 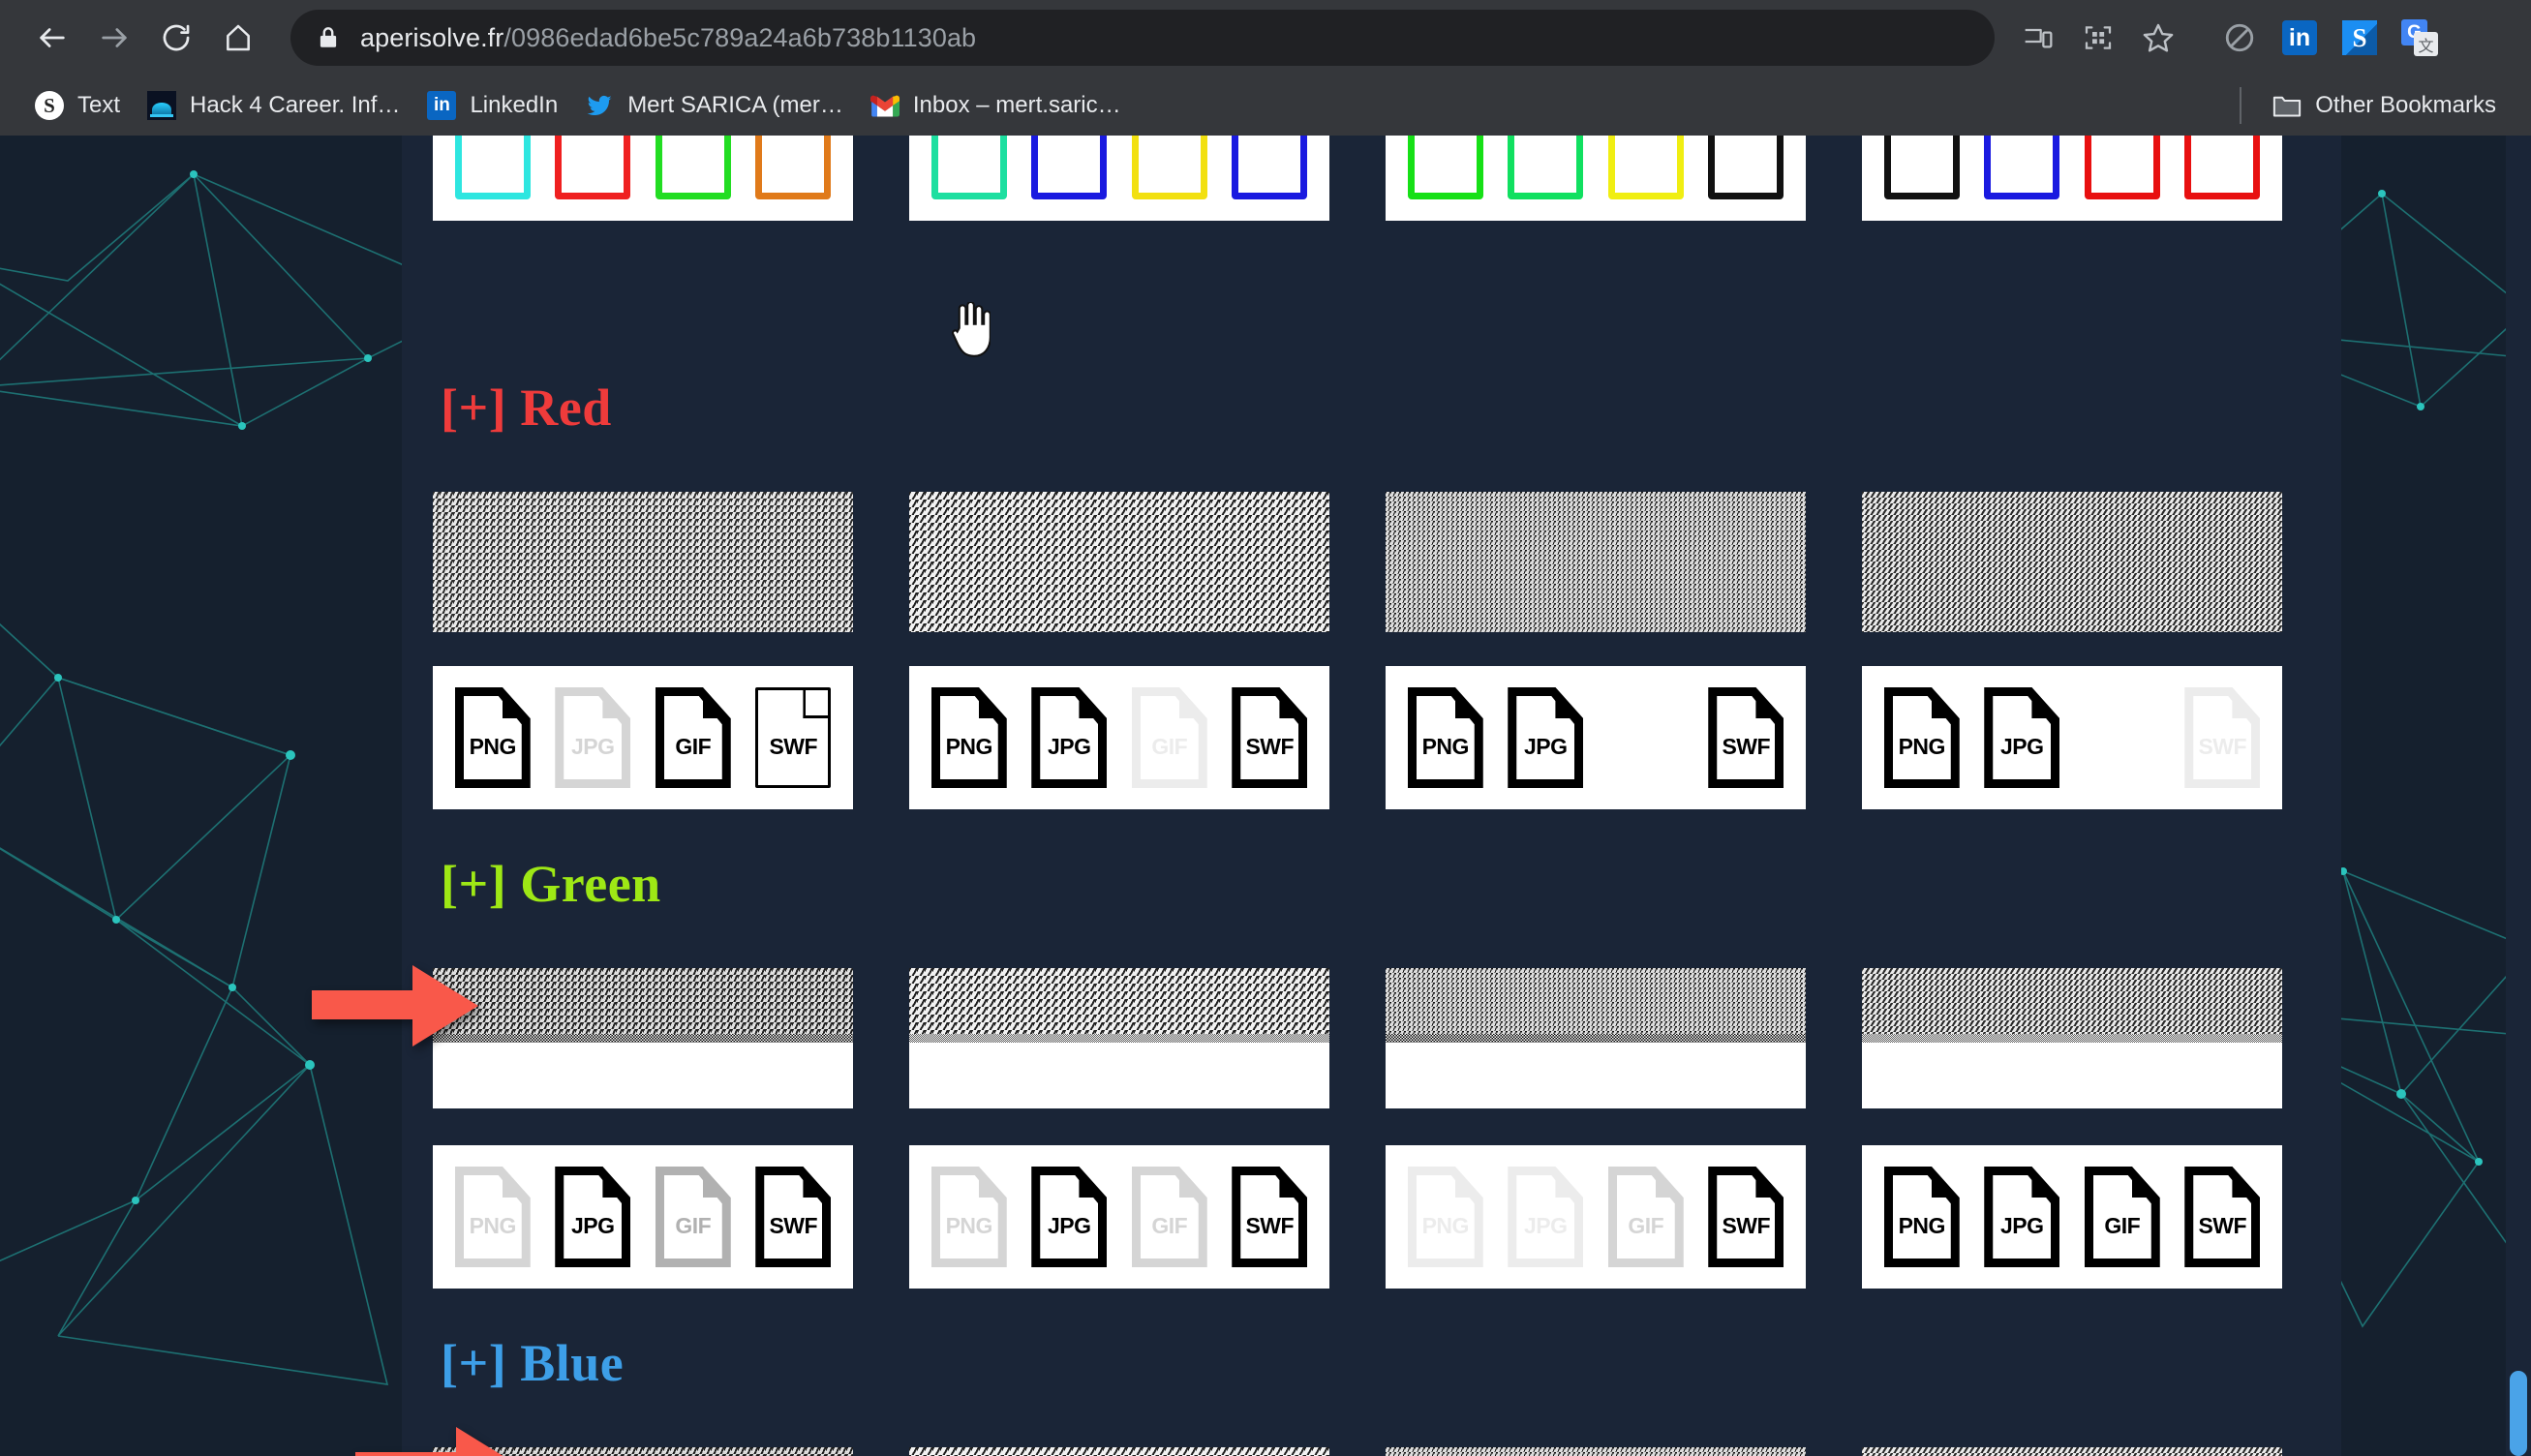 What do you see at coordinates (2518, 1414) in the screenshot?
I see `page-scrollbar-thumb` at bounding box center [2518, 1414].